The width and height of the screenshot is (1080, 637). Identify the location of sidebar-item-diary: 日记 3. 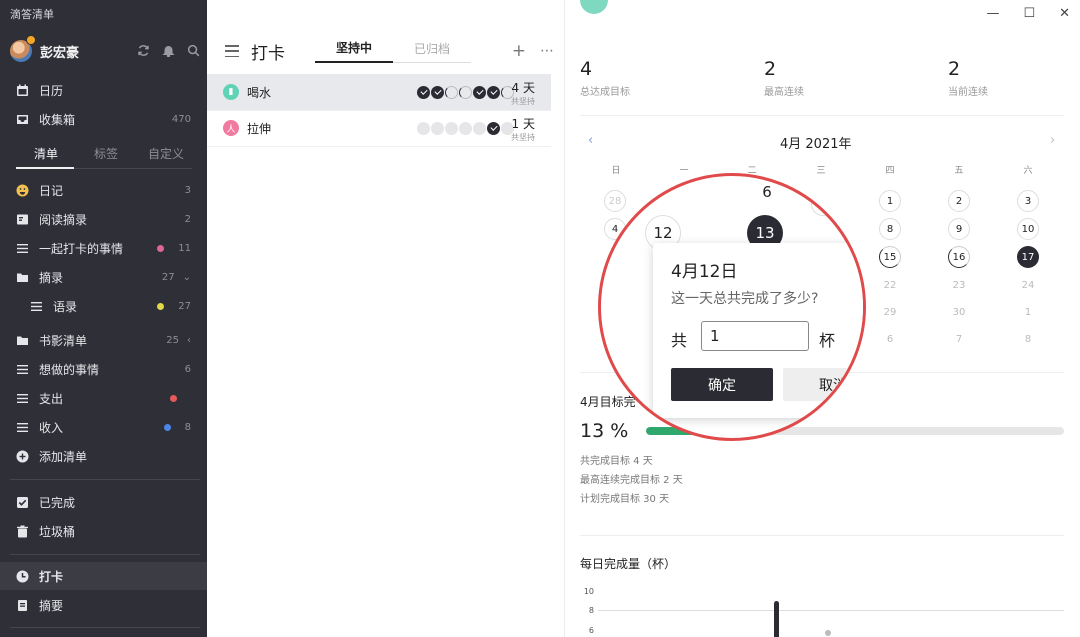
(103, 190).